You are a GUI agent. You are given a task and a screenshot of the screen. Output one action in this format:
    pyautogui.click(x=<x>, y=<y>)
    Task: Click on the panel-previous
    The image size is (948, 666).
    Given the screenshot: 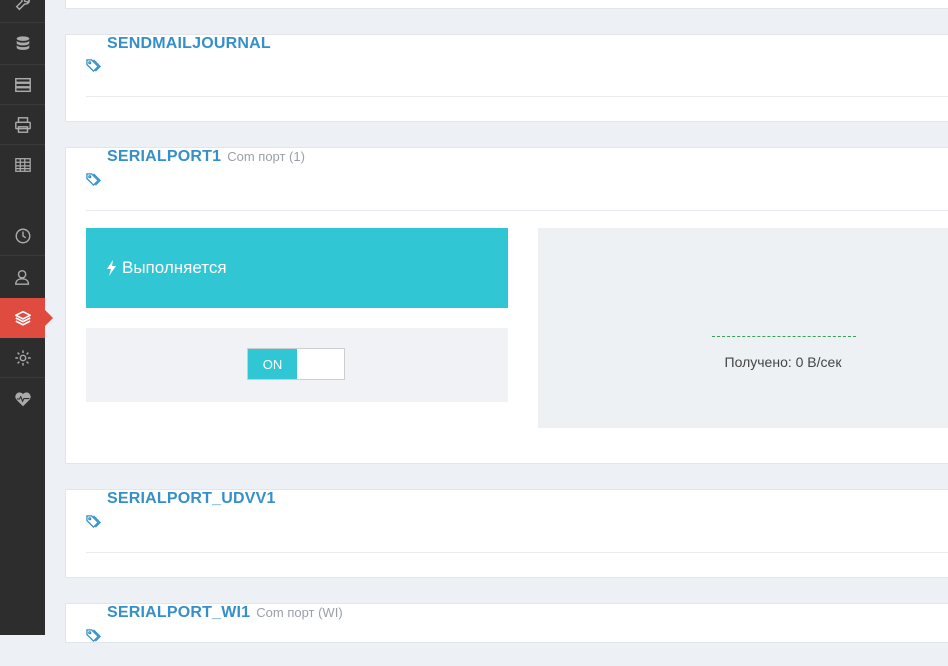 What is the action you would take?
    pyautogui.click(x=506, y=4)
    